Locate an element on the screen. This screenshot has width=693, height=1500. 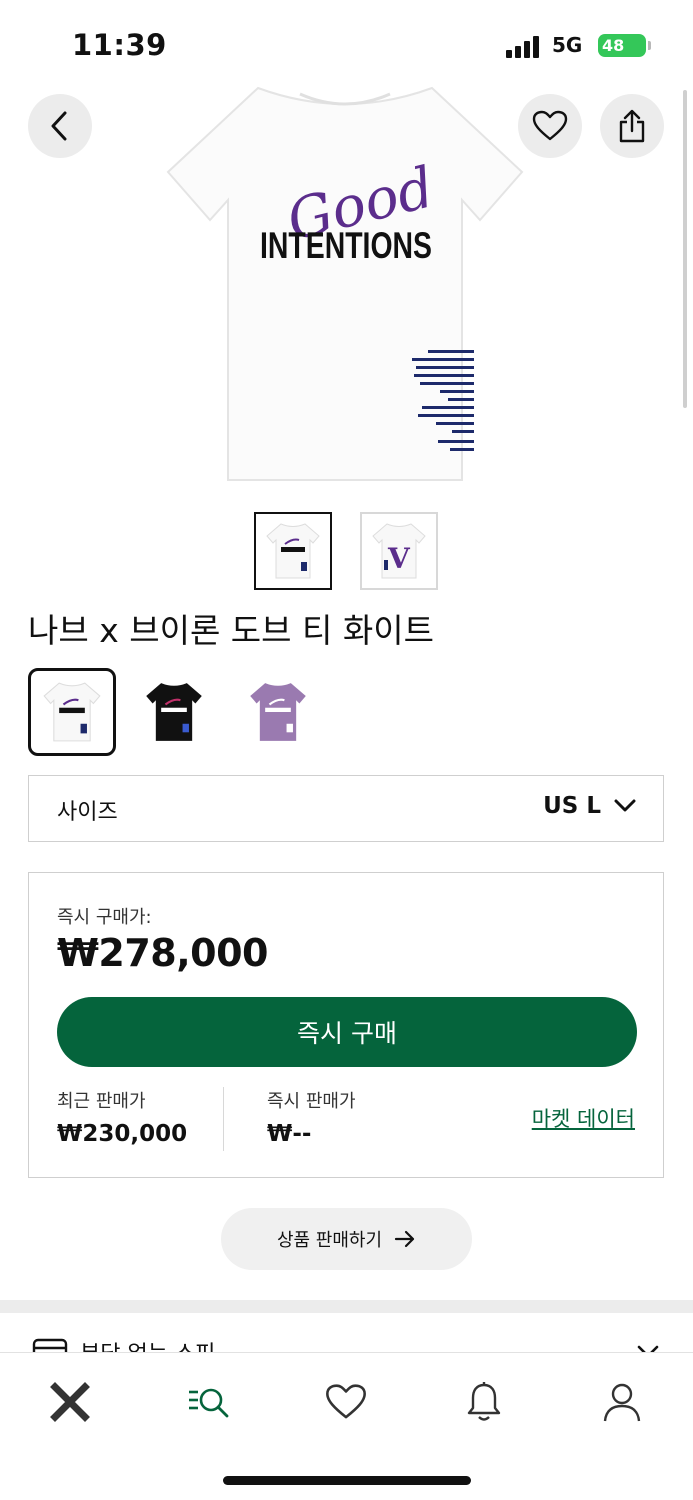
color-option-black is located at coordinates (174, 712).